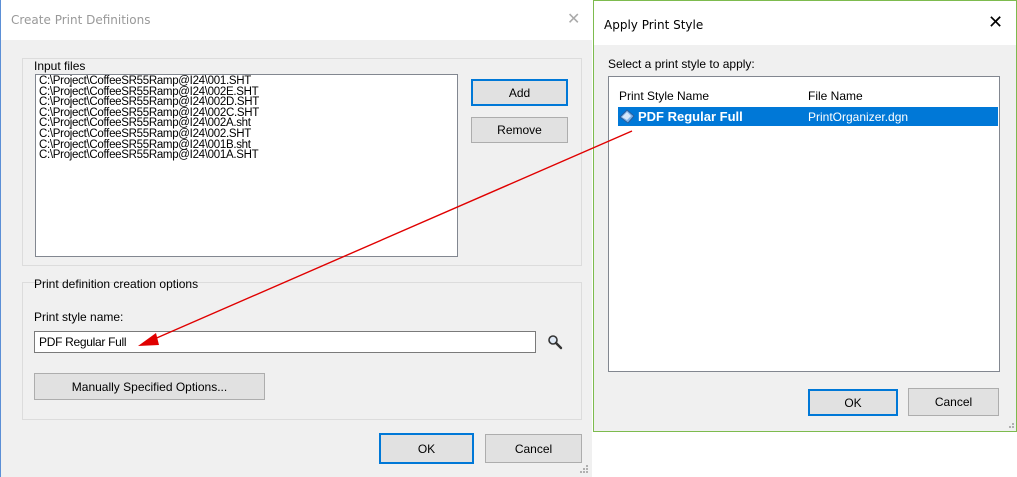  Describe the element at coordinates (246, 134) in the screenshot. I see `list-item: C:\Project\CoffeeSR55Ramp@I24\002.SHT` at that location.